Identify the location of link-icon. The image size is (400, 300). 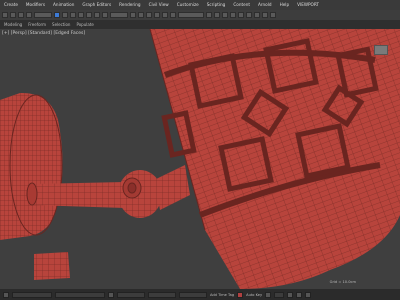
(21, 15).